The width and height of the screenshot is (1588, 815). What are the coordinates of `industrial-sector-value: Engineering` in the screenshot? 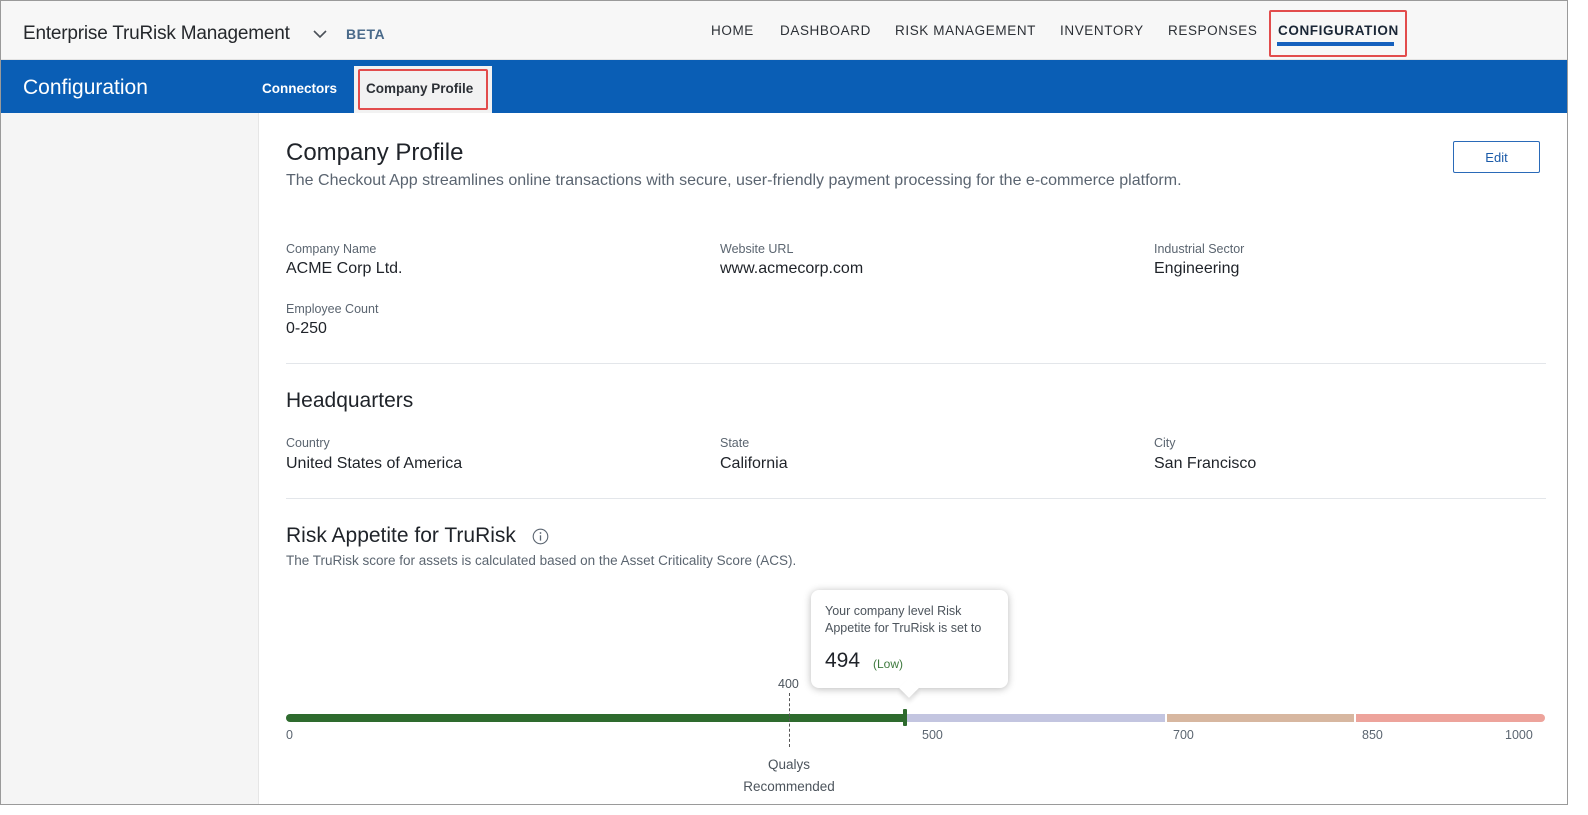 It's located at (1197, 268).